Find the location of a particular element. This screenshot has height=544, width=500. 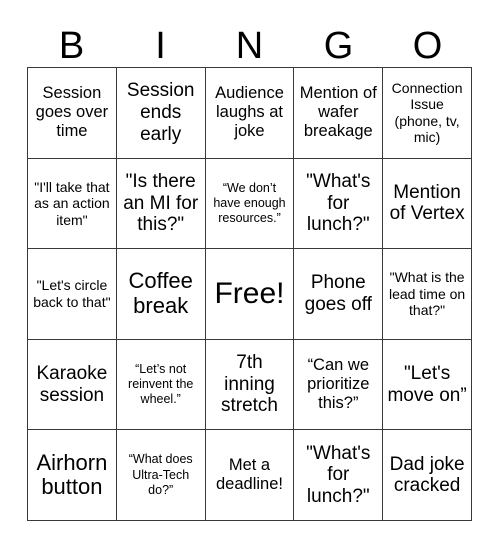

header-letter-n: N is located at coordinates (249, 46).